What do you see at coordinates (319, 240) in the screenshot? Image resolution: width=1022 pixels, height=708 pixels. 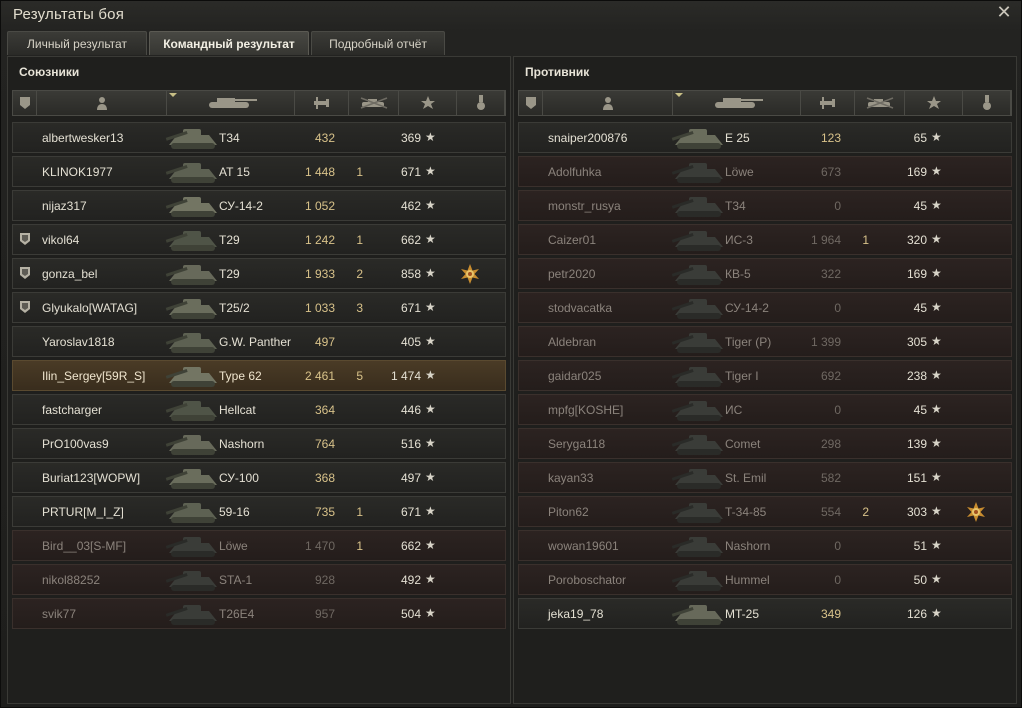 I see `damage-value: 1 242` at bounding box center [319, 240].